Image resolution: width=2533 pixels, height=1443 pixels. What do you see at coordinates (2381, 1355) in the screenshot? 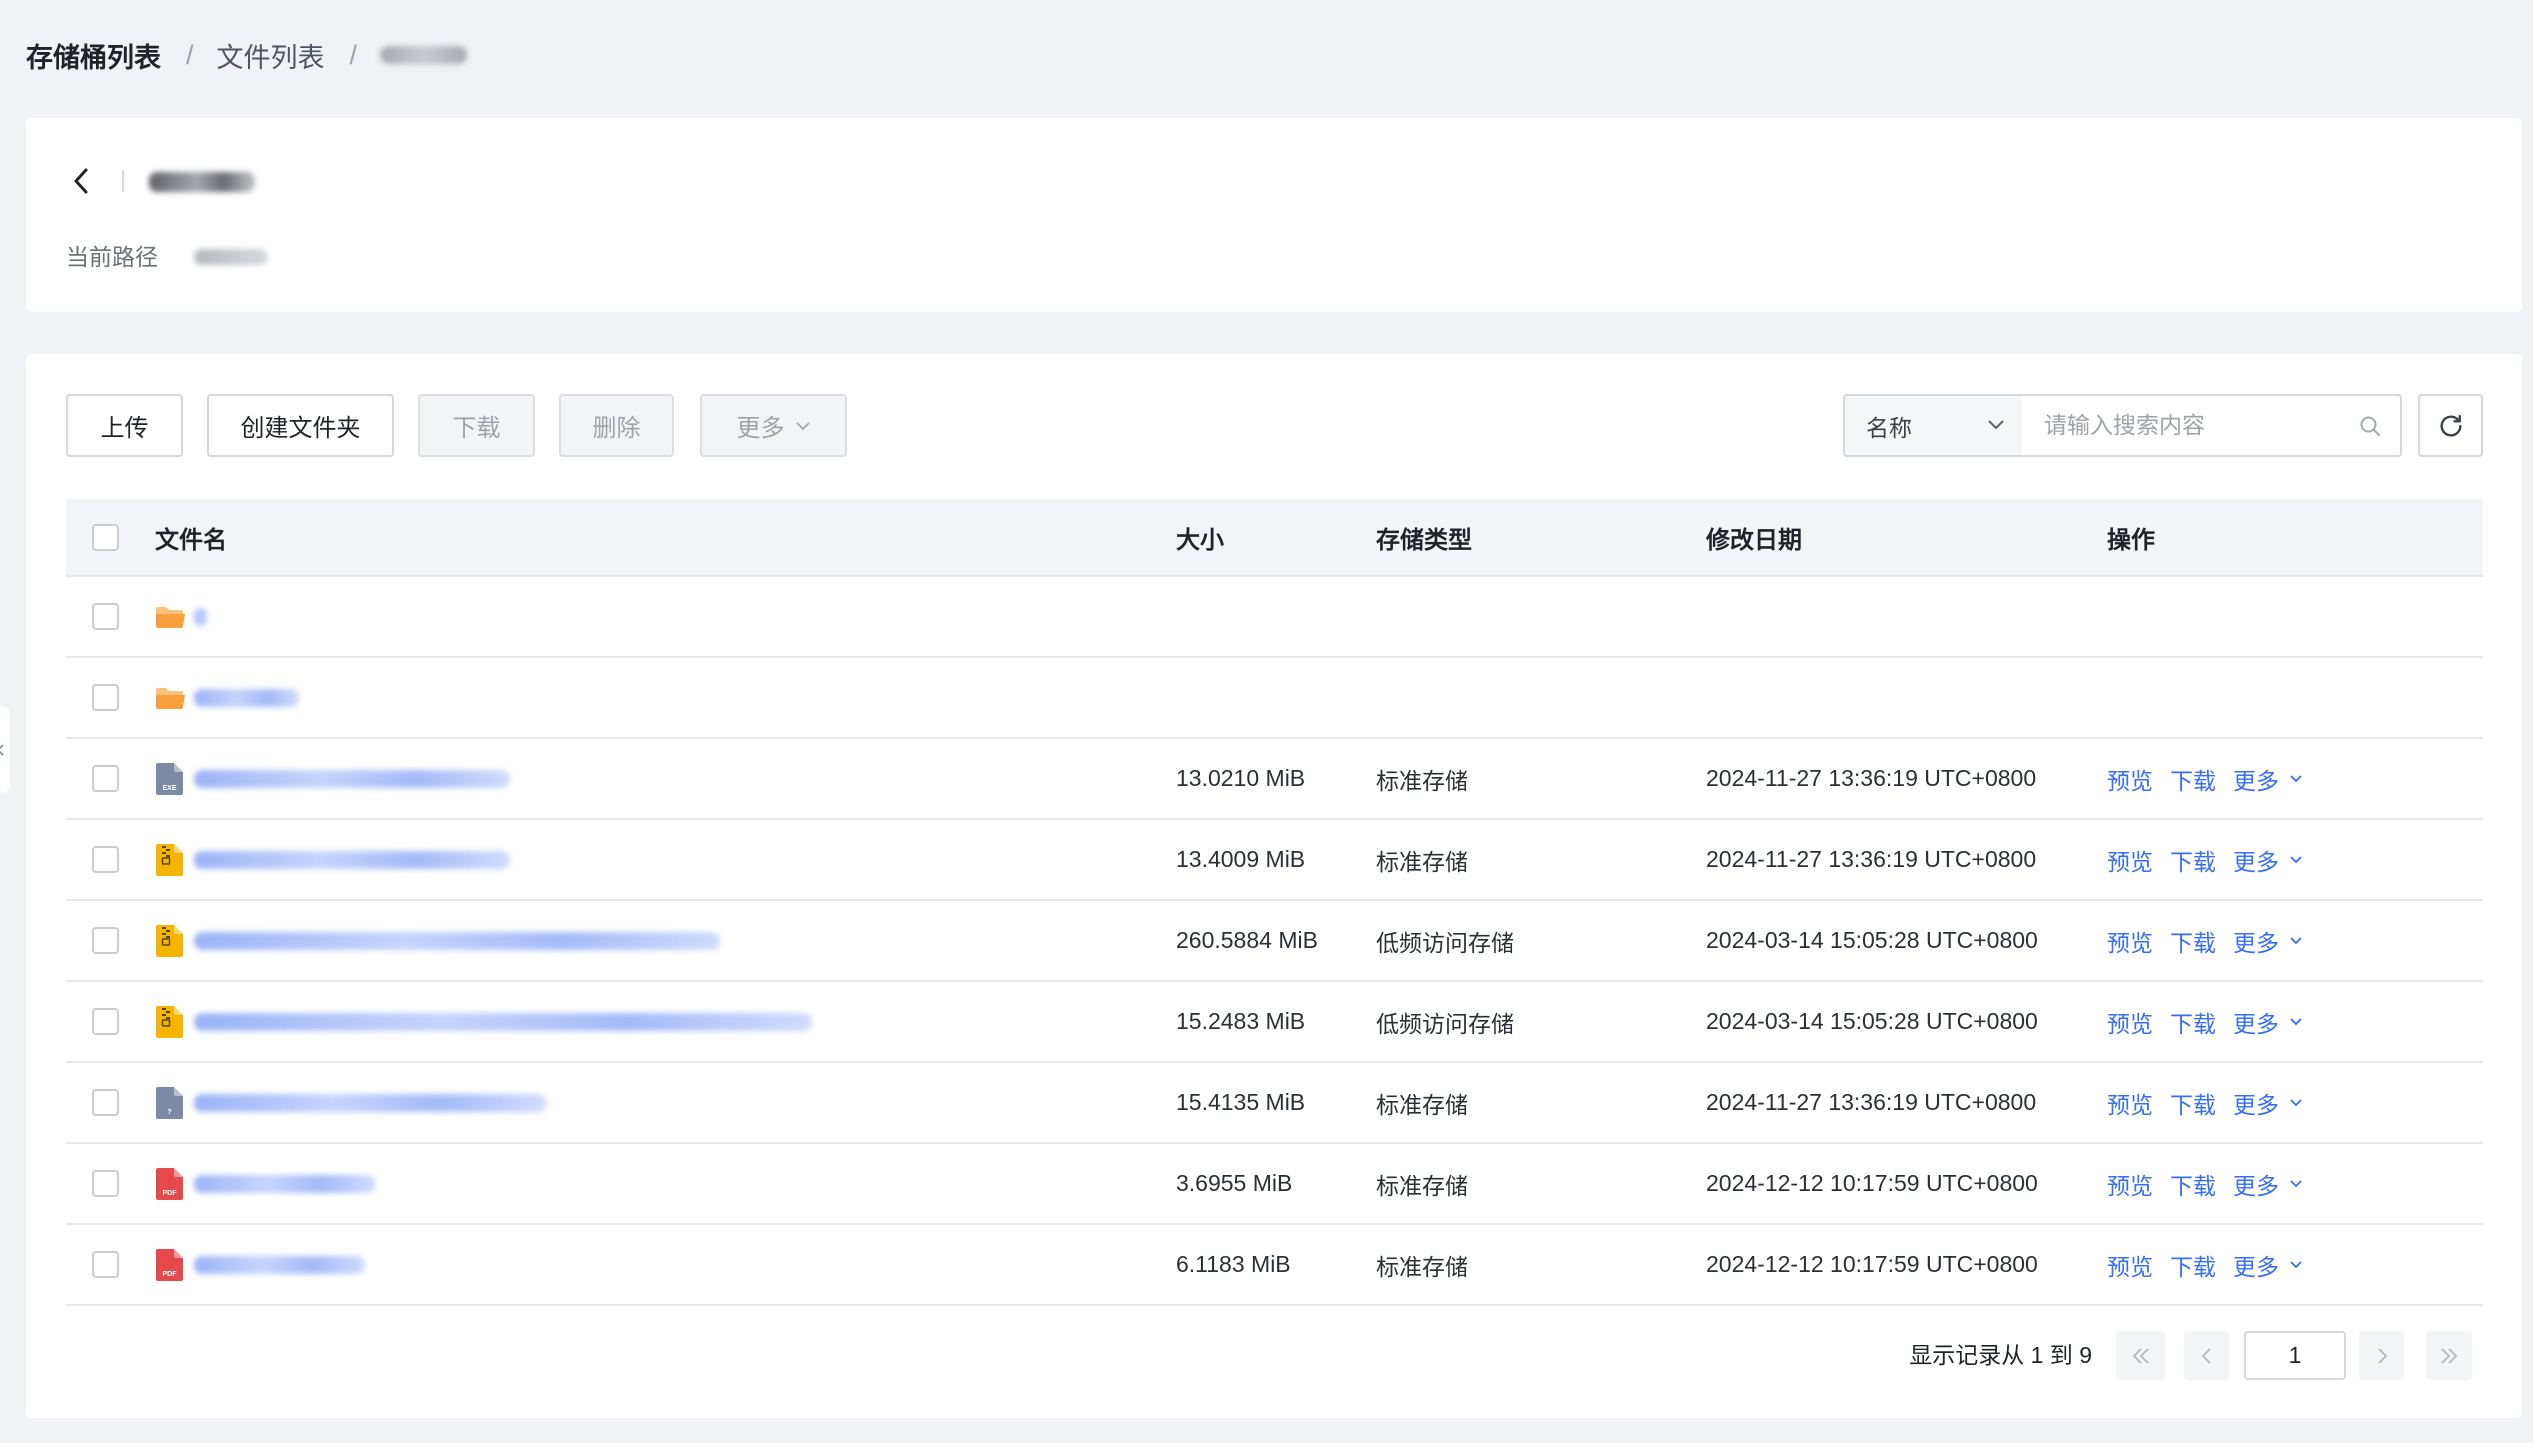
I see `next-page-button` at bounding box center [2381, 1355].